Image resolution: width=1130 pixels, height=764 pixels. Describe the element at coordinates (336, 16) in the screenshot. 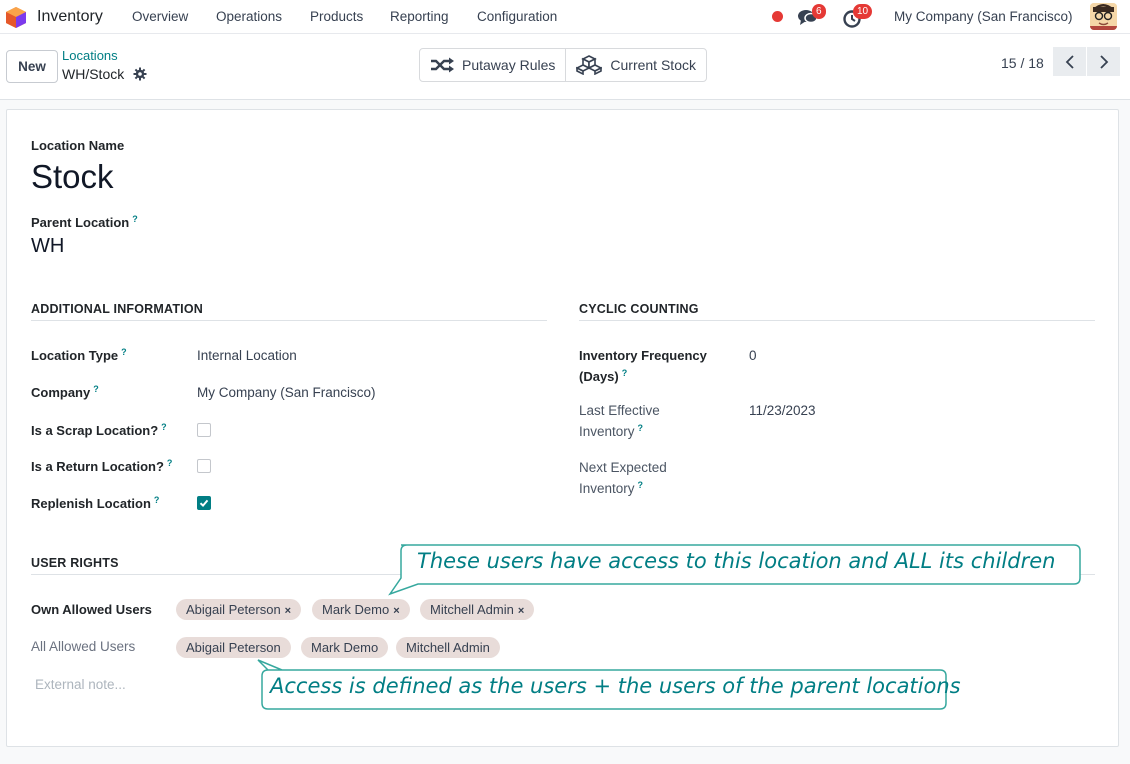

I see `menu-products: Products` at that location.